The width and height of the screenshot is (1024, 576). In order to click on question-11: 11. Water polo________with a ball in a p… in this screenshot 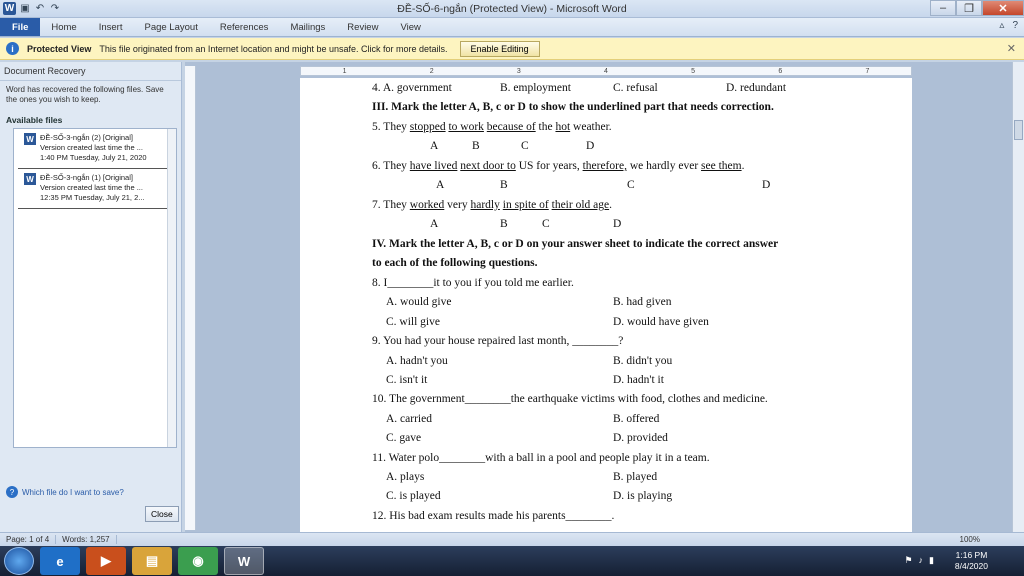, I will do `click(541, 458)`.